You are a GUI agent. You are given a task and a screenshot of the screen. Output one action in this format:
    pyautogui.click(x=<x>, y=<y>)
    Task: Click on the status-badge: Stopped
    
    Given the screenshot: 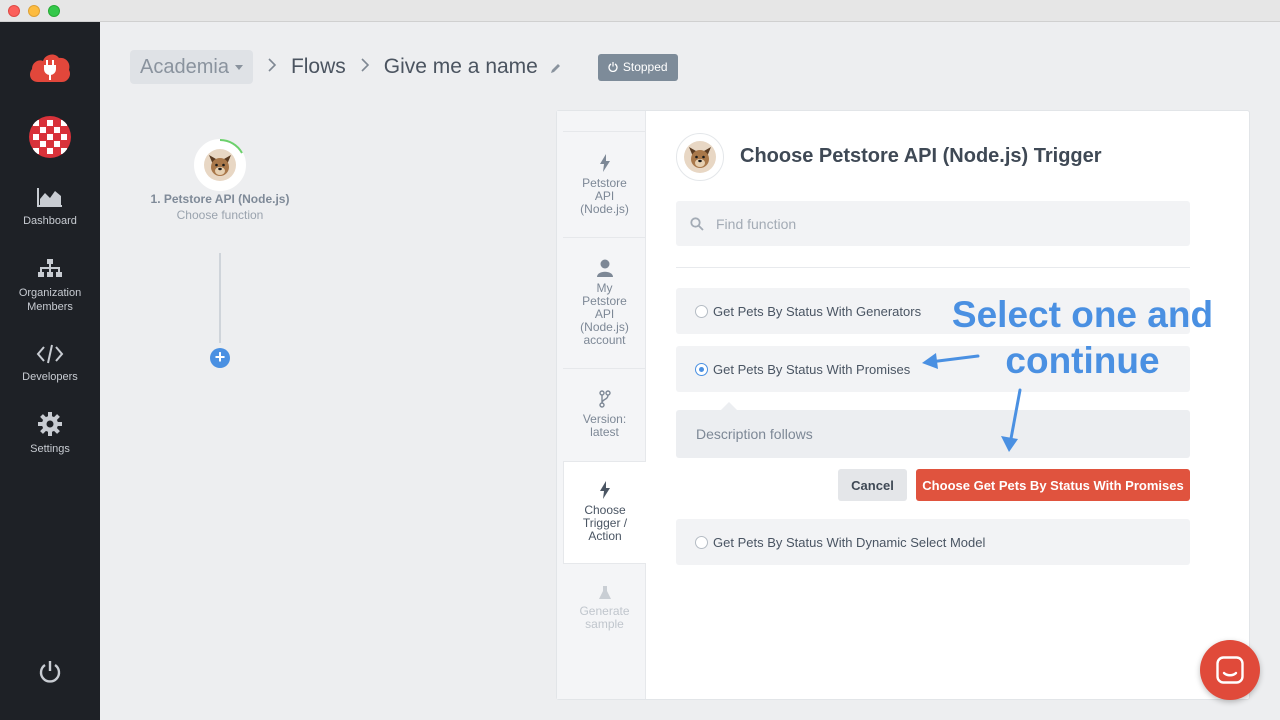 What is the action you would take?
    pyautogui.click(x=637, y=67)
    